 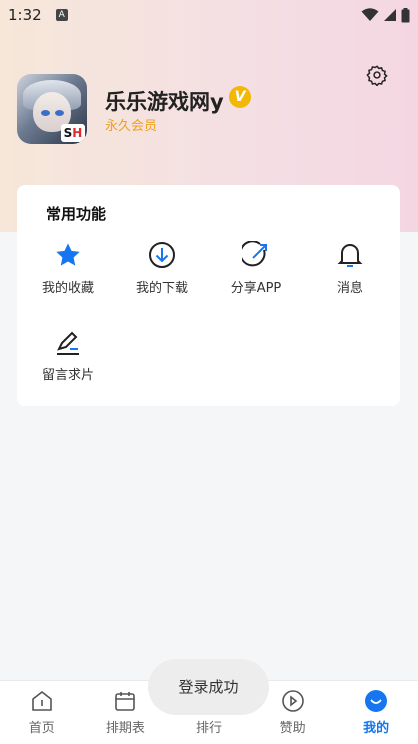 What do you see at coordinates (73, 133) in the screenshot?
I see `avatar-badge: SH` at bounding box center [73, 133].